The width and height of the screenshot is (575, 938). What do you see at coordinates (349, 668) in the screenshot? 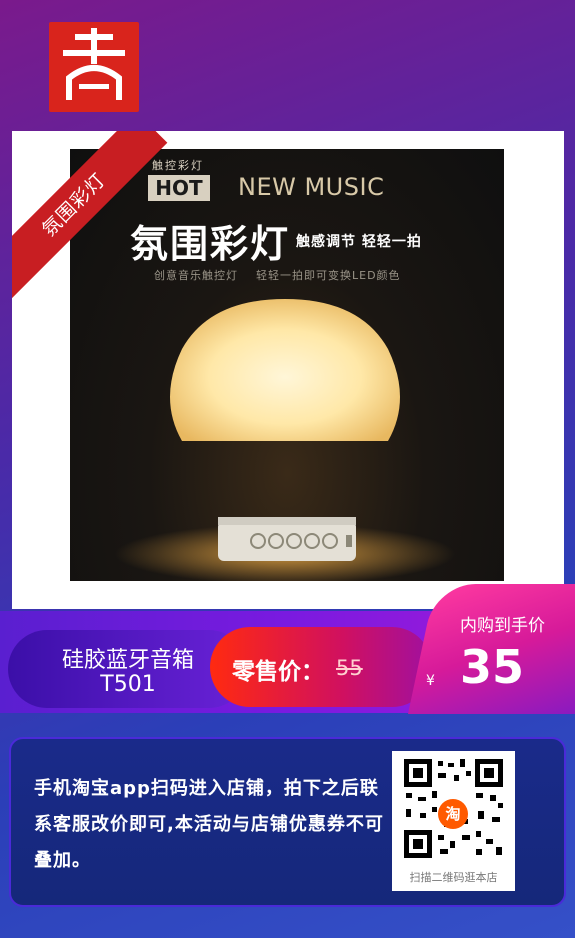
I see `retail-price-value: 55` at bounding box center [349, 668].